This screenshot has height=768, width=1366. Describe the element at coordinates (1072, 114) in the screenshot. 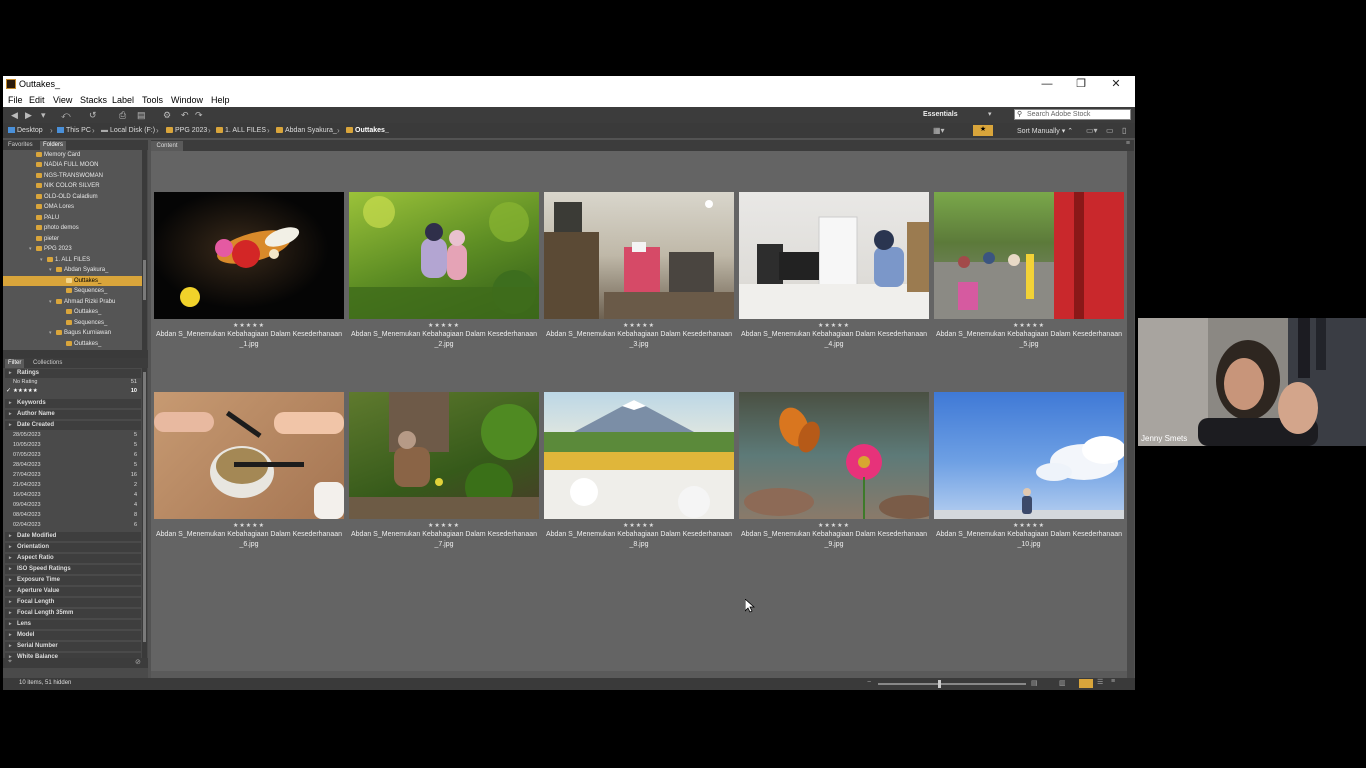

I see `stock-search-input: ⚲ Search Adobe Stock` at that location.